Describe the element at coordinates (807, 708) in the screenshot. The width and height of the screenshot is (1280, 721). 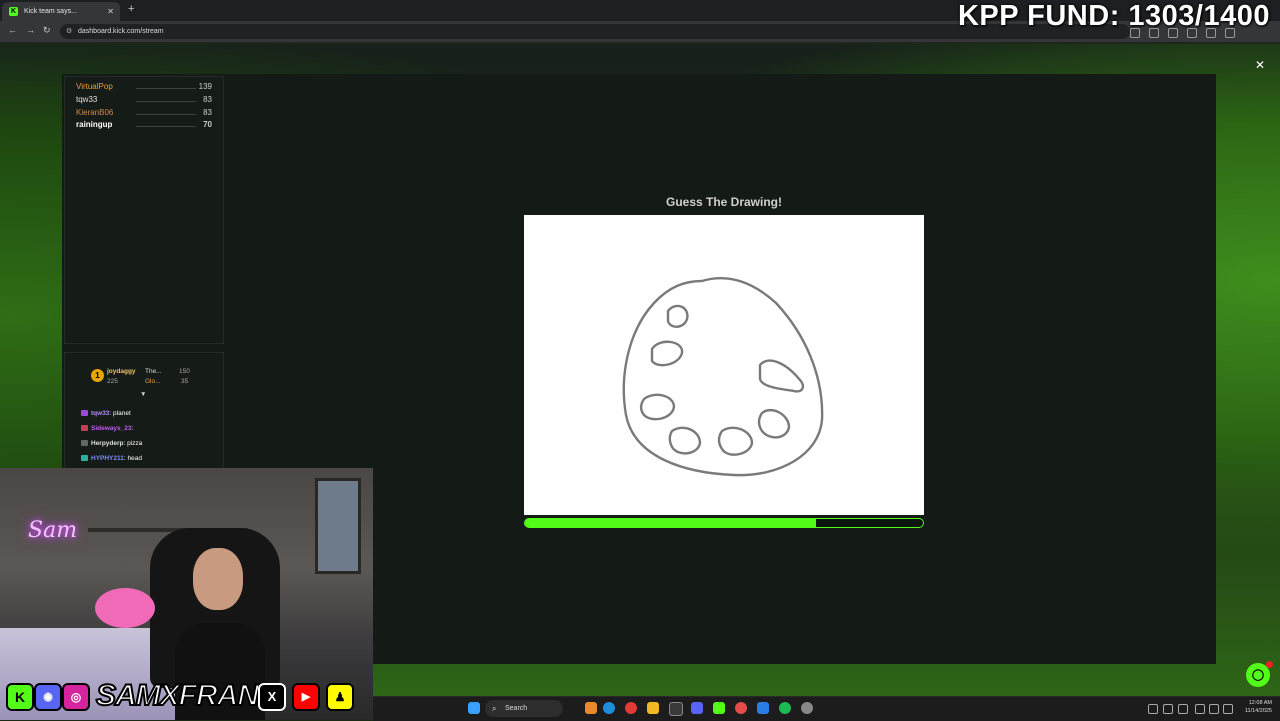
I see `settings-icon` at that location.